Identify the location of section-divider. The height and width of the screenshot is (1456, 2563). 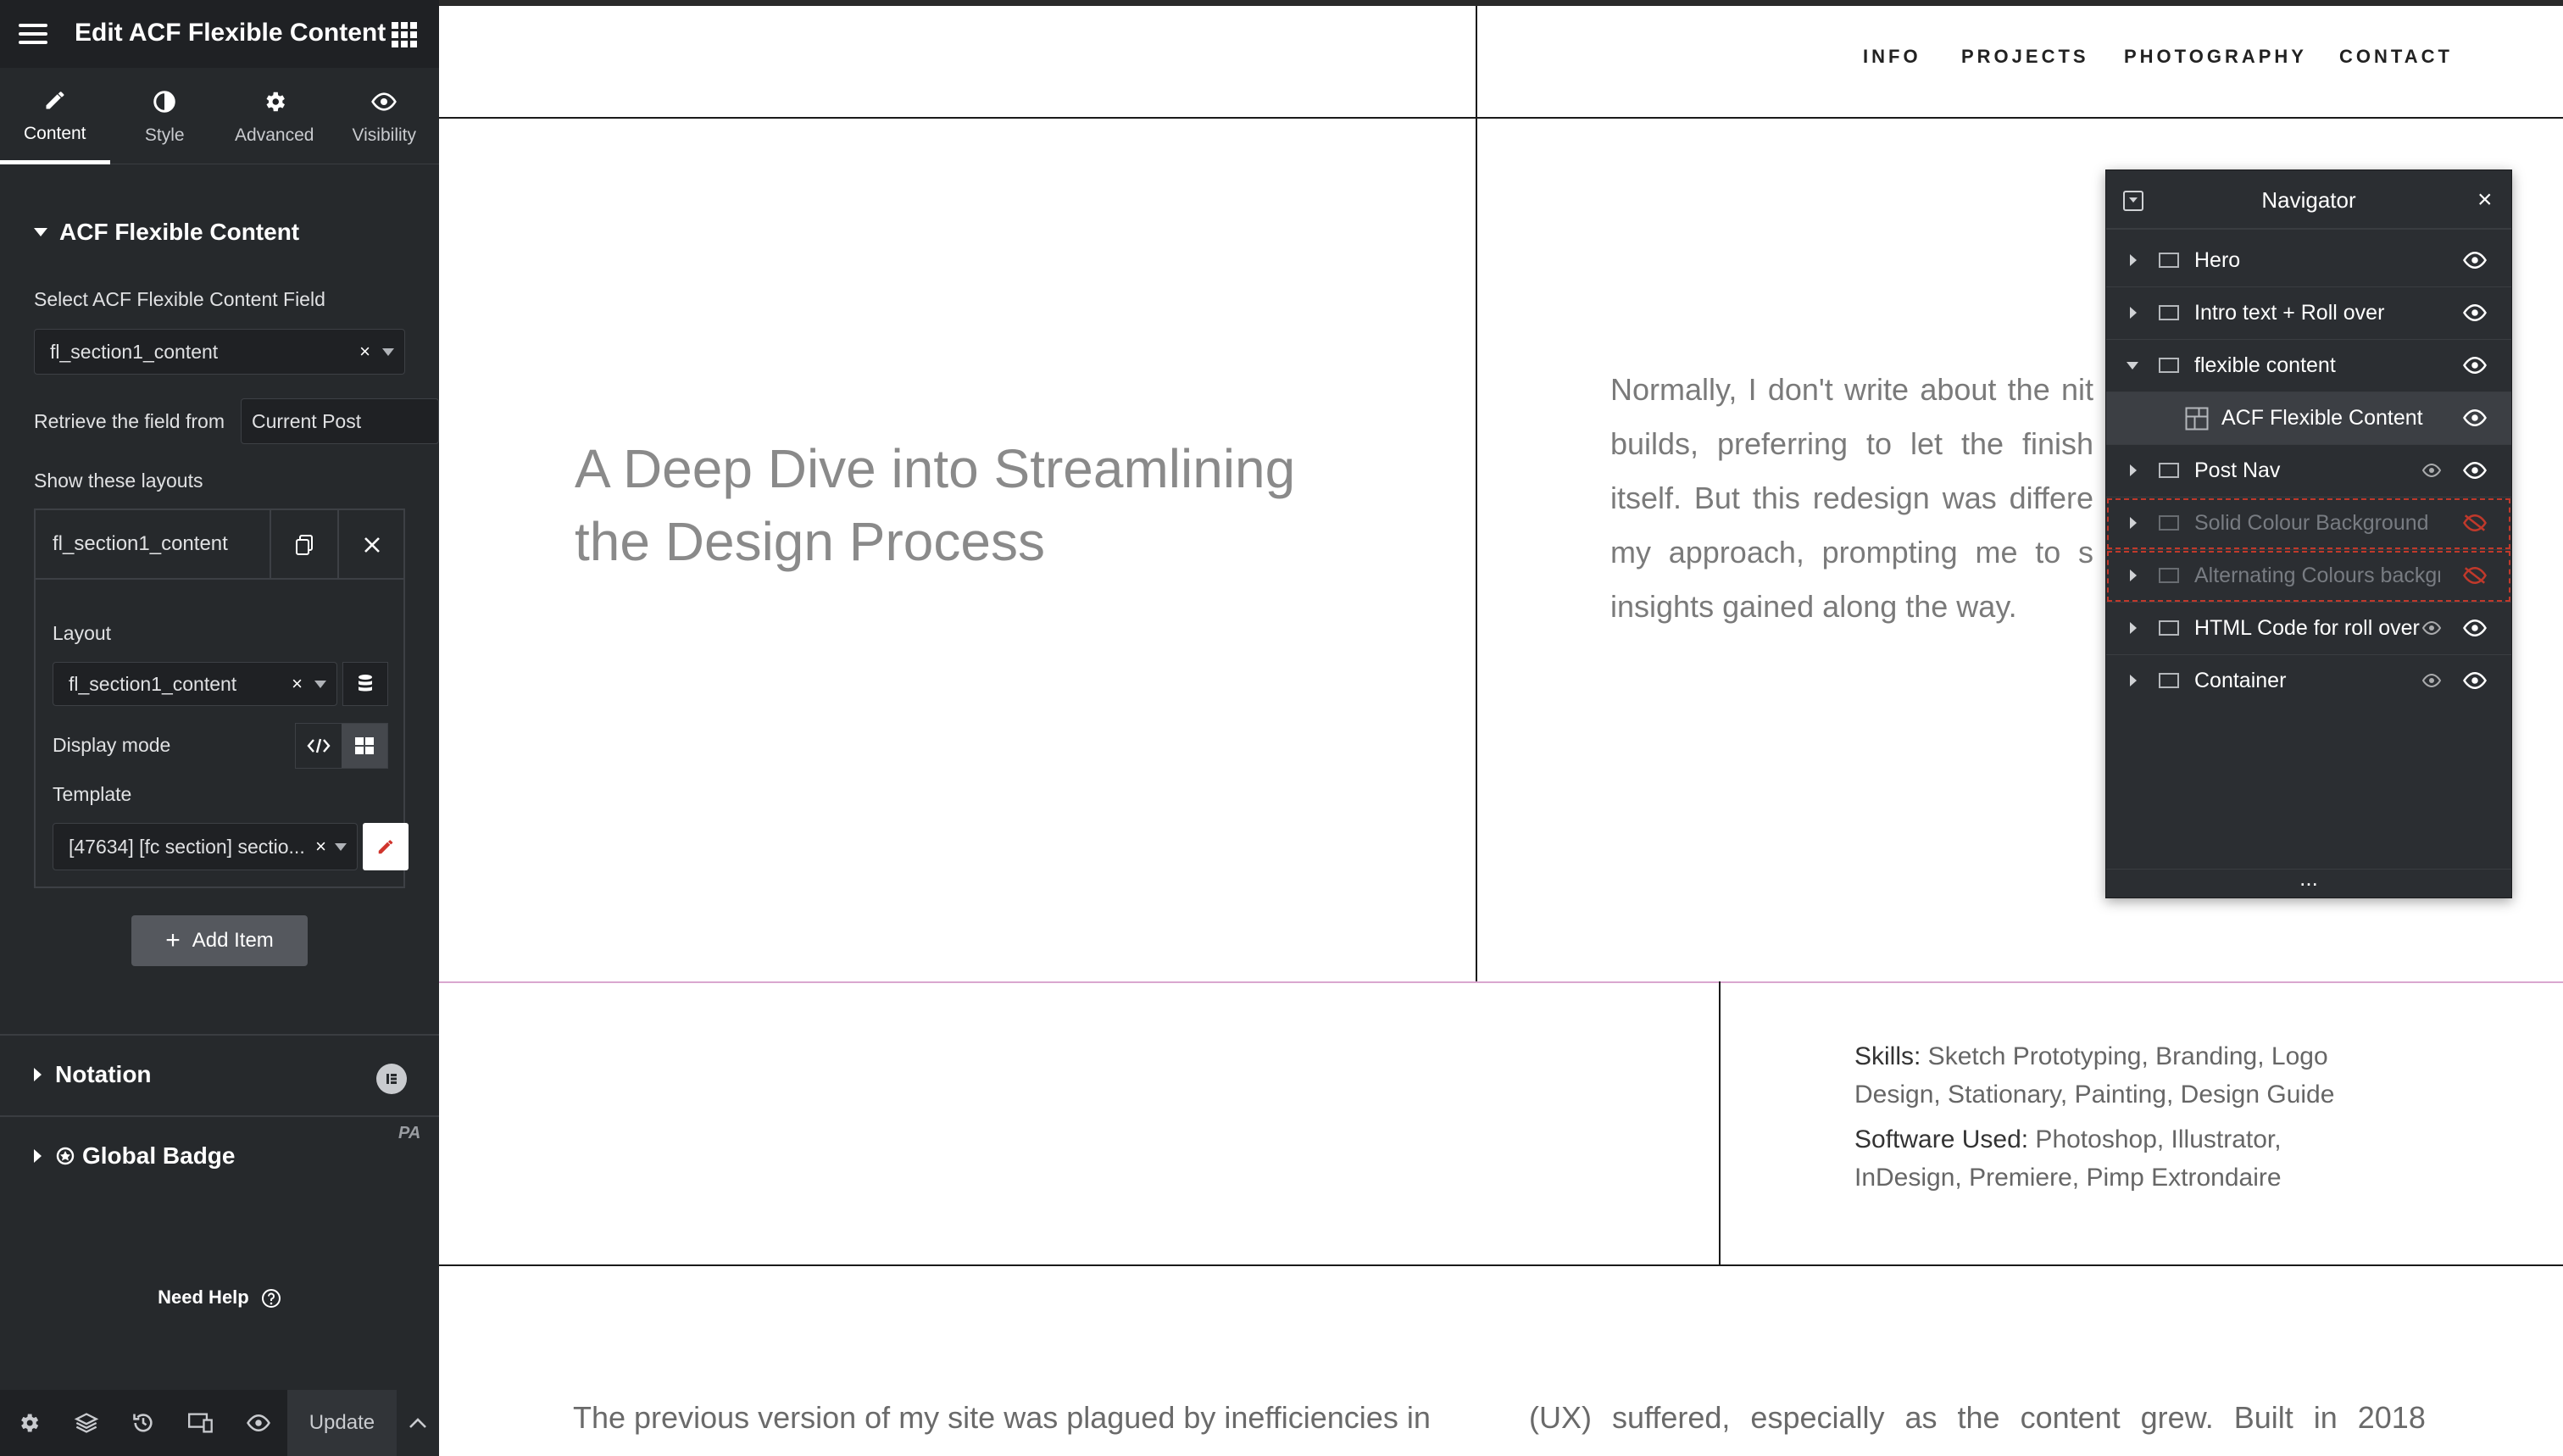
(1501, 1265).